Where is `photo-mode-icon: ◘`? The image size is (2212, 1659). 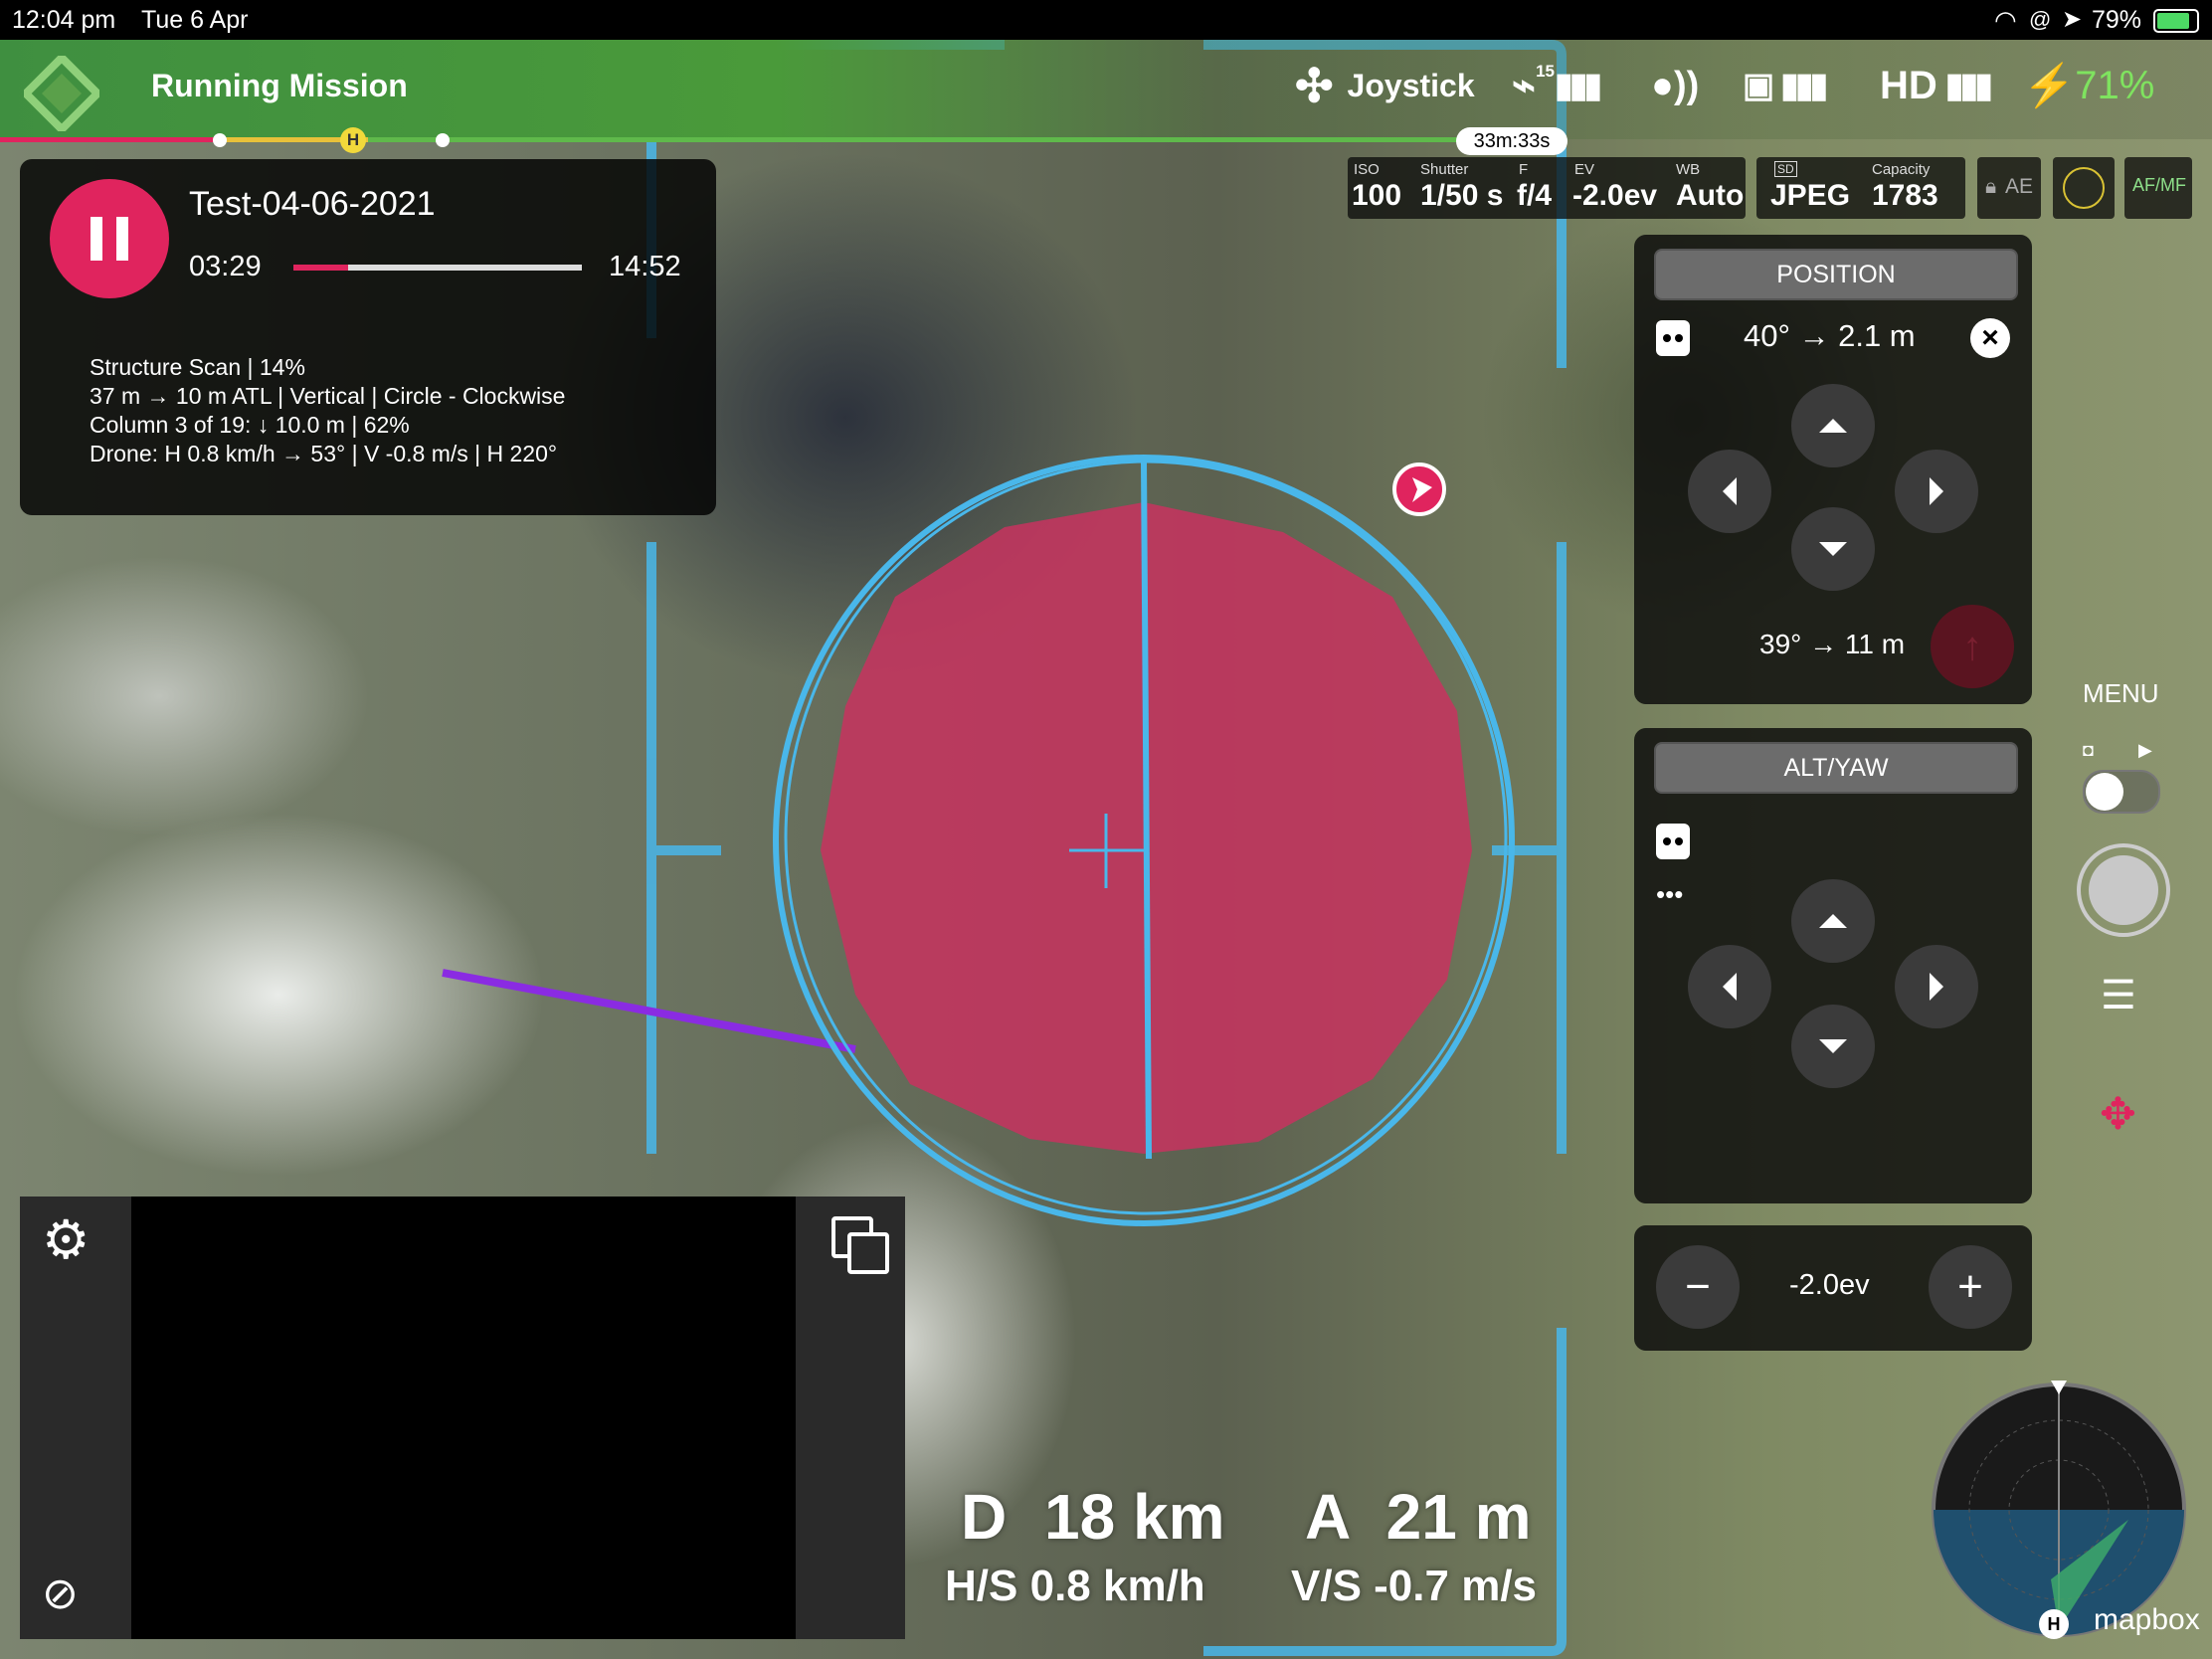 photo-mode-icon: ◘ is located at coordinates (2088, 750).